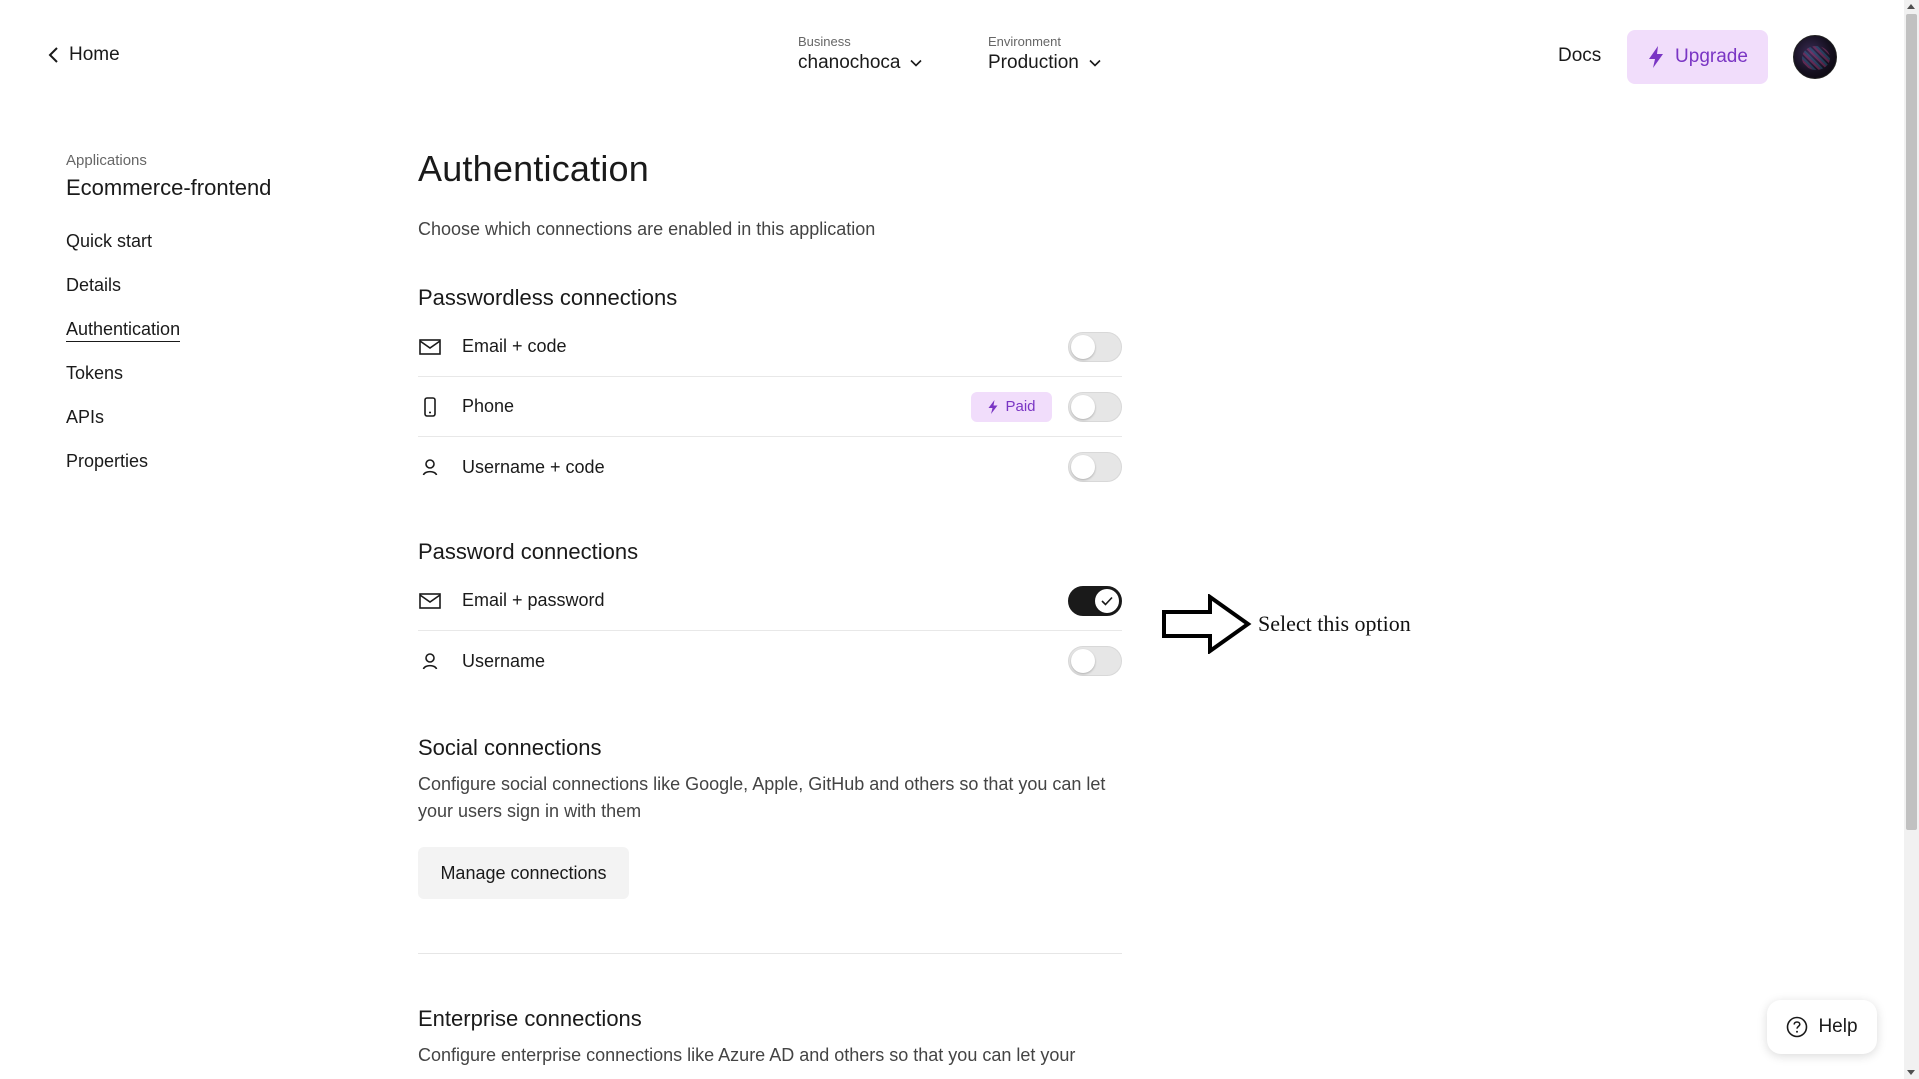 This screenshot has width=1919, height=1079. Describe the element at coordinates (1334, 623) in the screenshot. I see `annotation-text: Select this option` at that location.